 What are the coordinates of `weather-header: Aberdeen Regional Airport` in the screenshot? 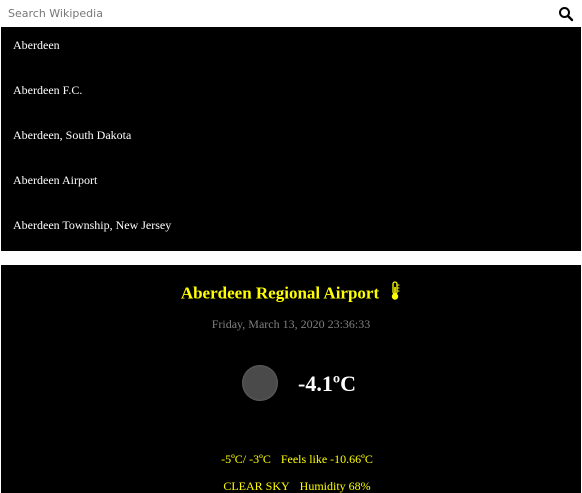 It's located at (291, 293).